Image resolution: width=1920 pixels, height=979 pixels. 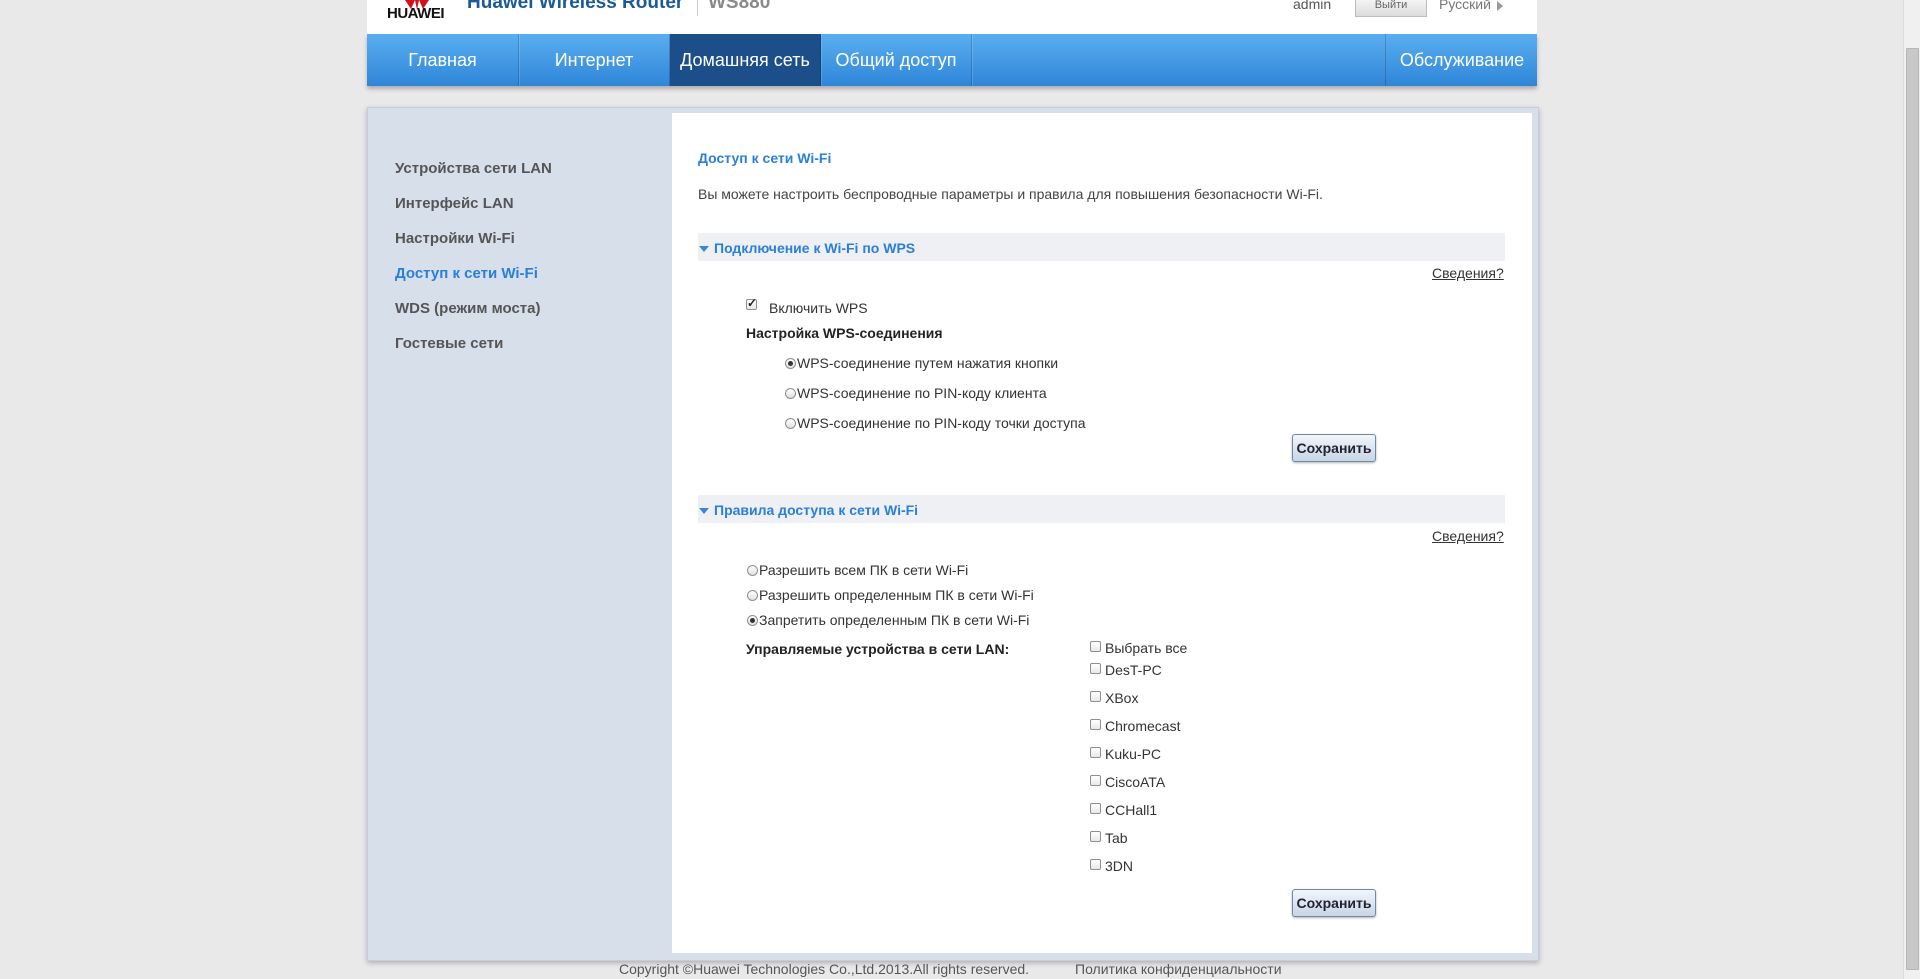 I want to click on wps-option-ap-pin-radio, so click(x=790, y=423).